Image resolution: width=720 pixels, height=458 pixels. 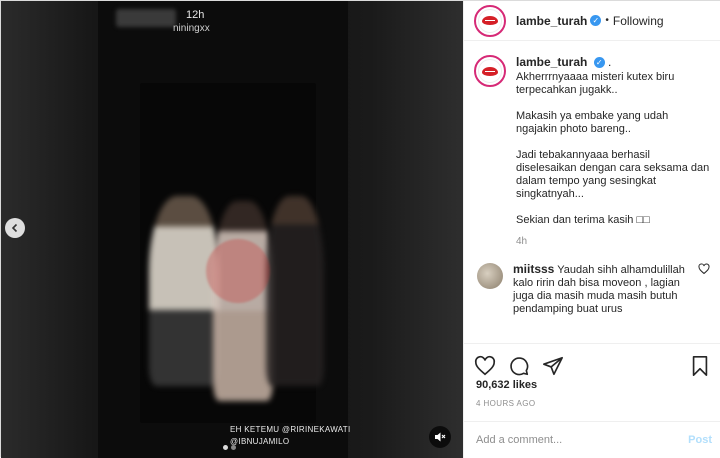 What do you see at coordinates (533, 269) in the screenshot?
I see `comment-username: miitsss` at bounding box center [533, 269].